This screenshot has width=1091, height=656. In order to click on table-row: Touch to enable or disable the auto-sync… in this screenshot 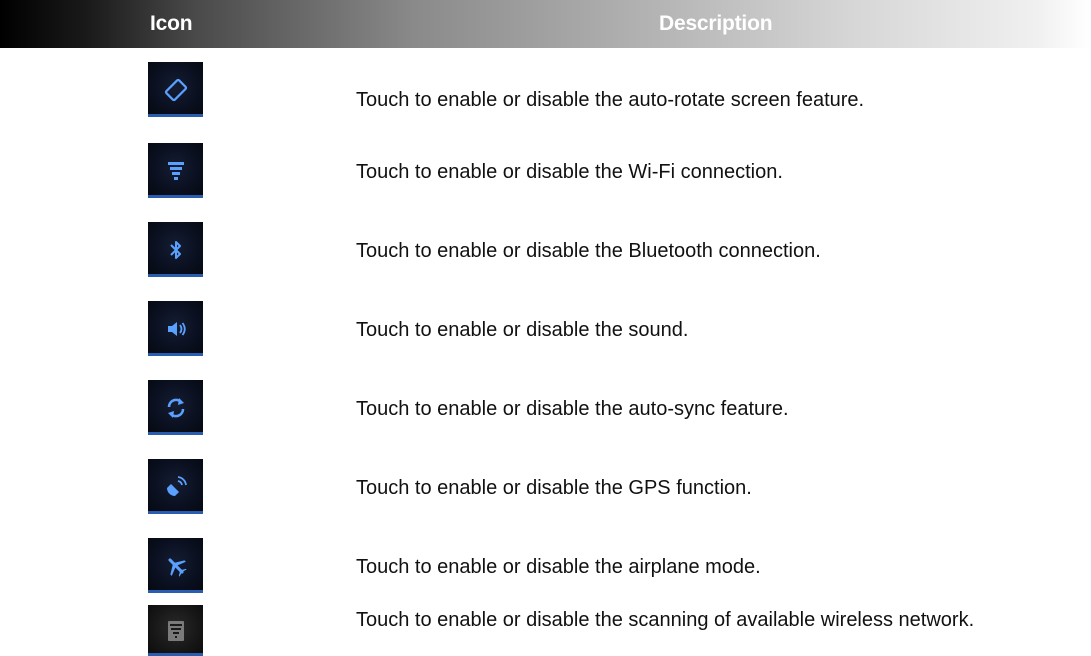, I will do `click(545, 412)`.